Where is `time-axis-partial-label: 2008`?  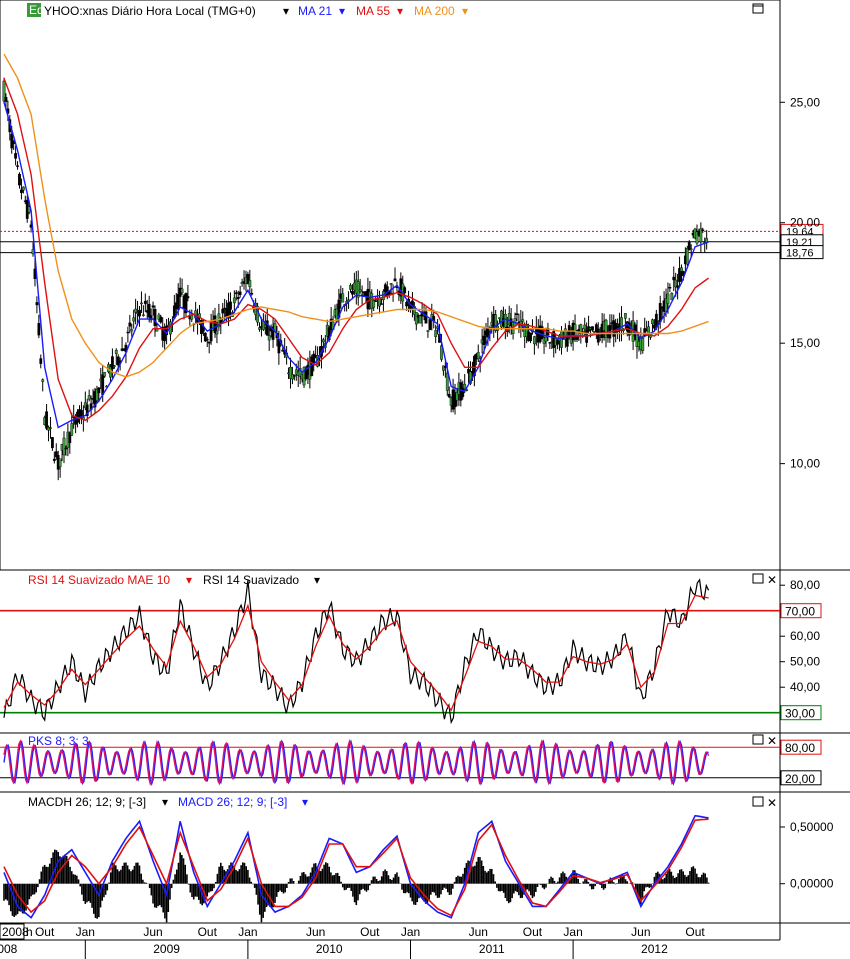
time-axis-partial-label: 2008 is located at coordinates (15, 932).